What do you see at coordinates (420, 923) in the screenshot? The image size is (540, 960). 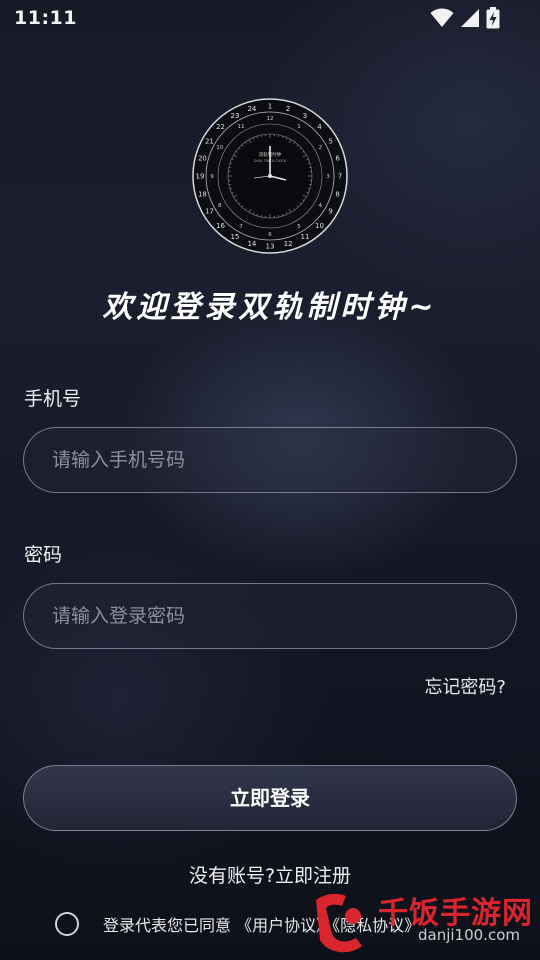 I see `watermark: 千饭手游网 danji100.com` at bounding box center [420, 923].